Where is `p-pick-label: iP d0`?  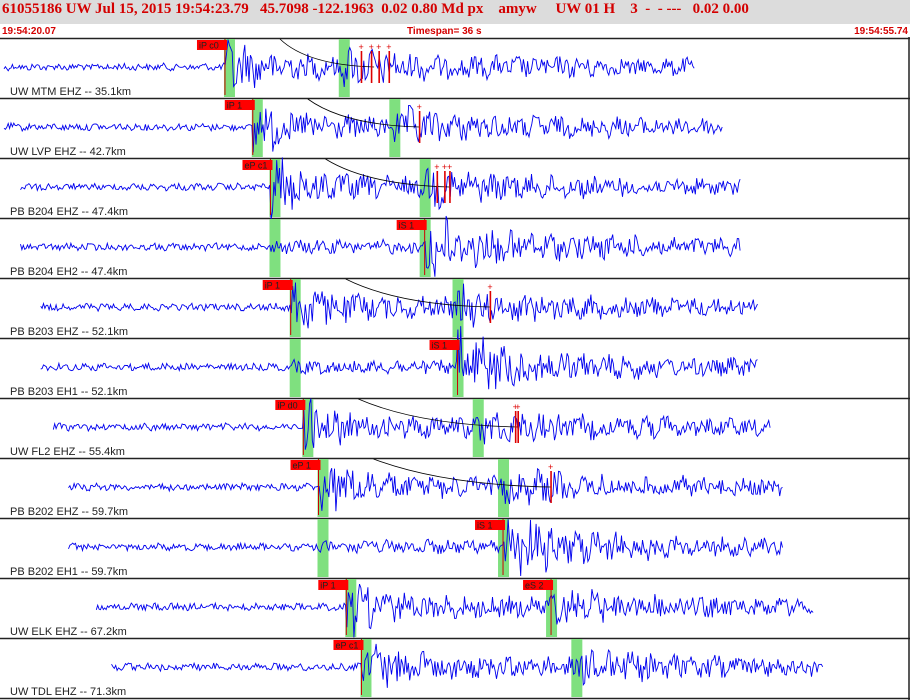 p-pick-label: iP d0 is located at coordinates (287, 406).